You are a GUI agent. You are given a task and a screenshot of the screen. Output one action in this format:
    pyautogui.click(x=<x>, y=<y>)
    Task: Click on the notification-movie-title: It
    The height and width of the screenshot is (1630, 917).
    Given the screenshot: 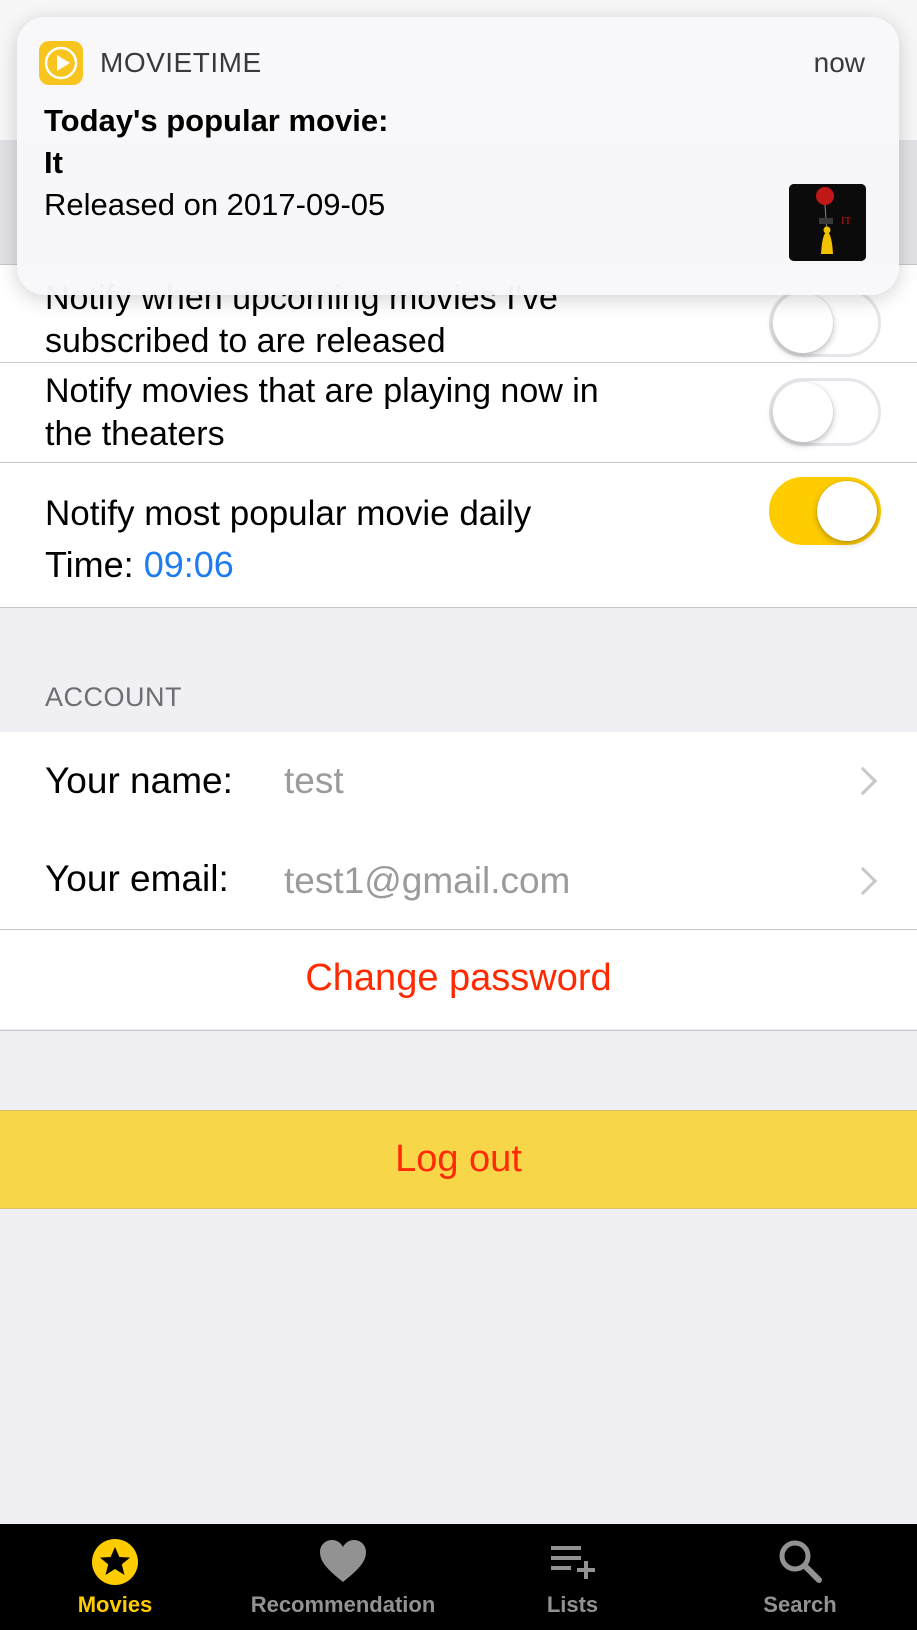 What is the action you would take?
    pyautogui.click(x=53, y=162)
    